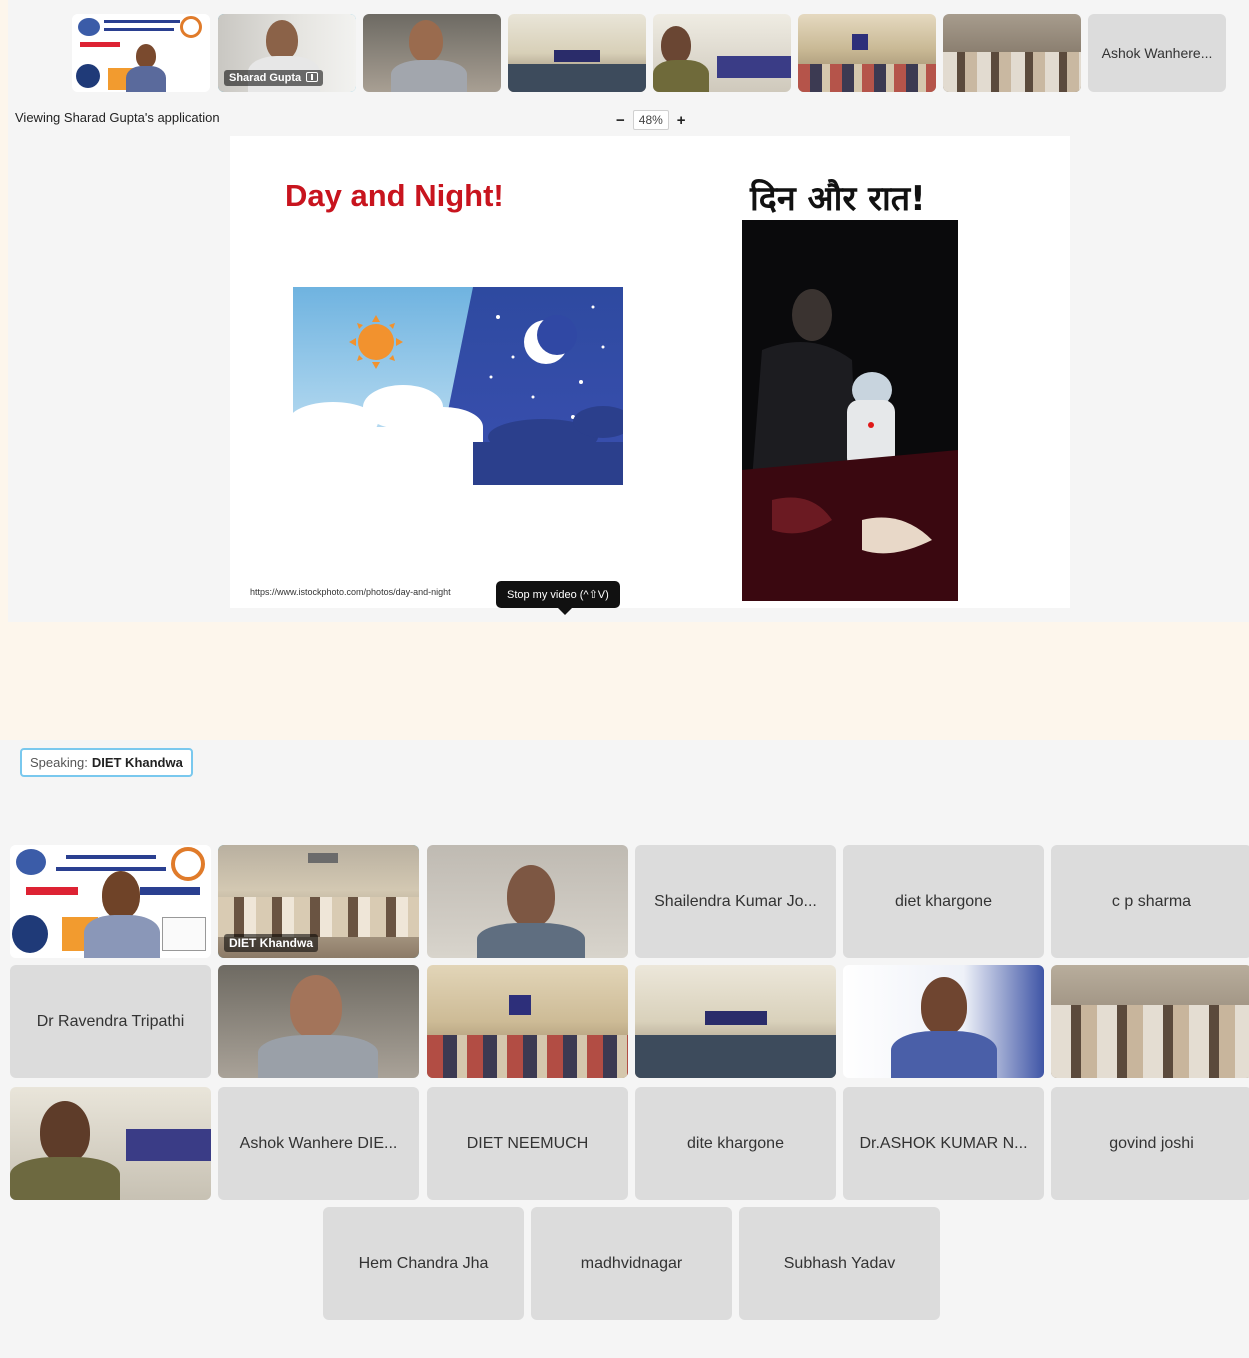 The height and width of the screenshot is (1358, 1249). Describe the element at coordinates (558, 598) in the screenshot. I see `stop-video-tooltip: Stop my video (^⇧V)` at that location.